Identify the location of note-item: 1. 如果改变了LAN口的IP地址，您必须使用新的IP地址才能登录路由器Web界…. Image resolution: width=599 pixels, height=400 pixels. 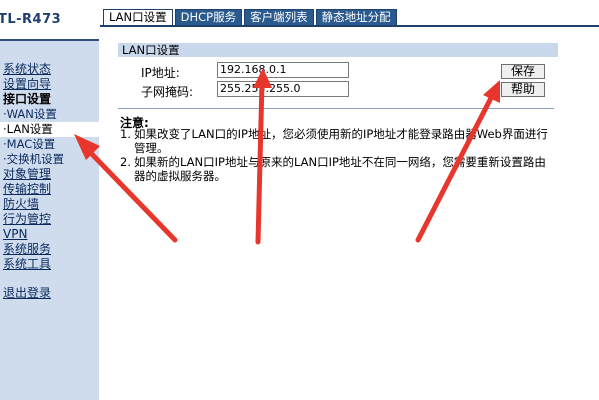
(338, 141).